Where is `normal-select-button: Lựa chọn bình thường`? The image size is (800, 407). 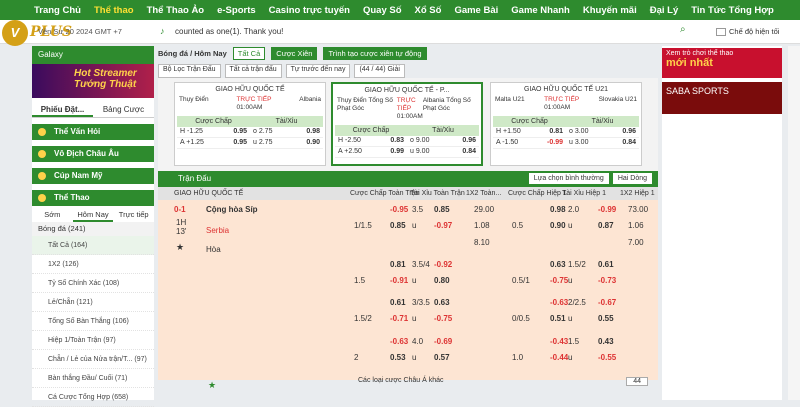
normal-select-button: Lựa chọn bình thường is located at coordinates (568, 178).